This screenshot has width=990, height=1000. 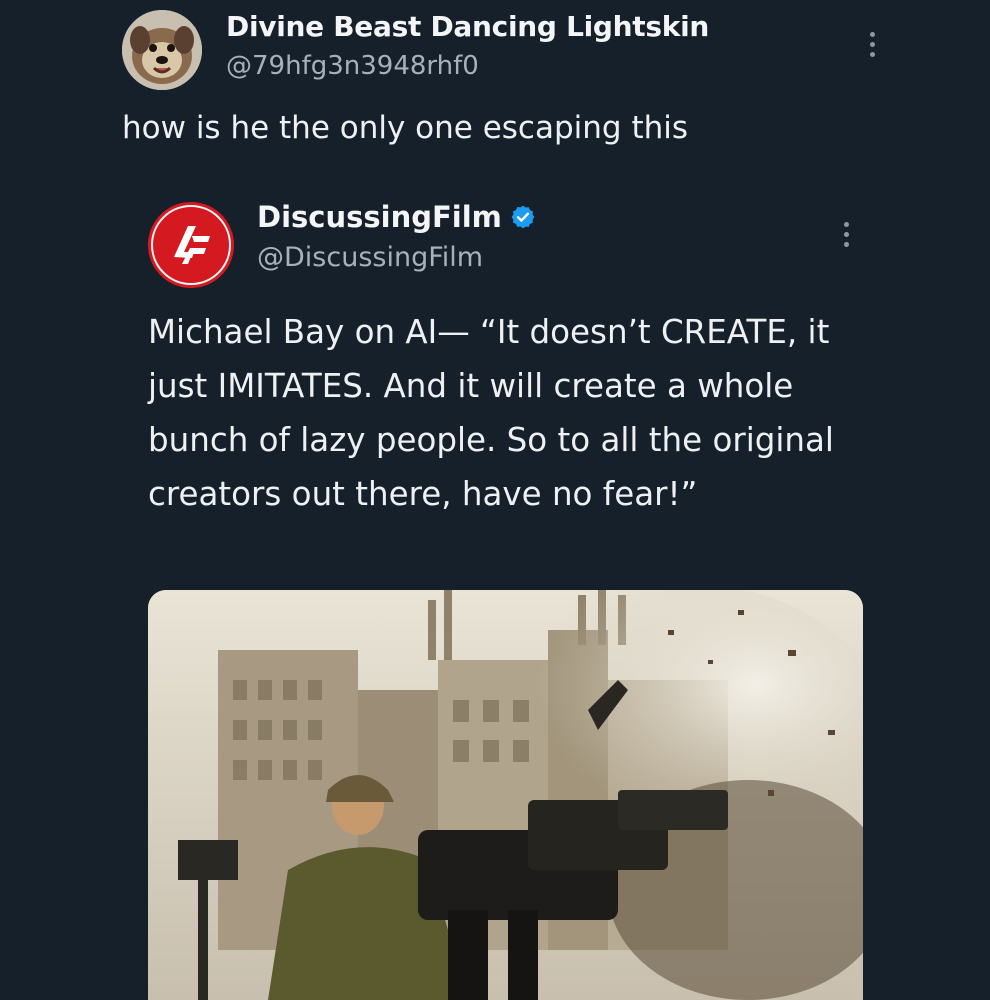 I want to click on author-handle: @79hfg3n3948rhf0, so click(x=352, y=66).